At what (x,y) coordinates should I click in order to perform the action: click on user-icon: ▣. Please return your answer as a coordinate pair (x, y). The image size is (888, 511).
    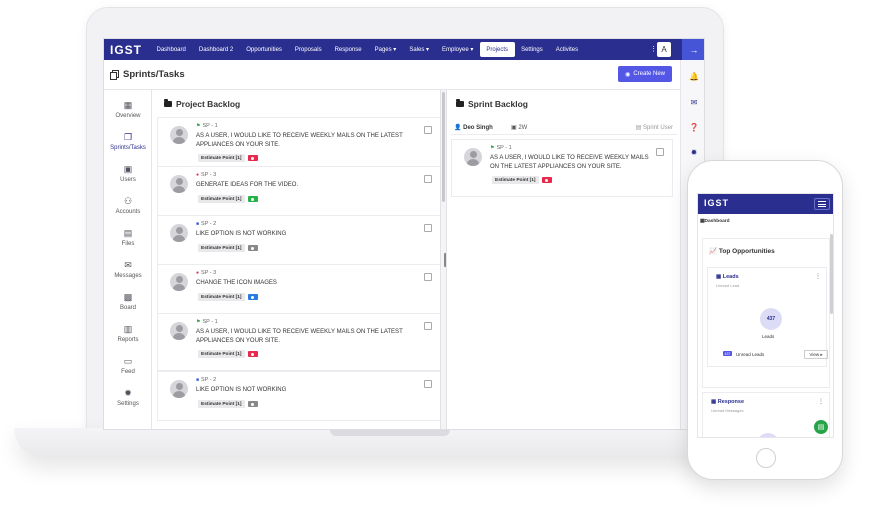
    Looking at the image, I should click on (128, 169).